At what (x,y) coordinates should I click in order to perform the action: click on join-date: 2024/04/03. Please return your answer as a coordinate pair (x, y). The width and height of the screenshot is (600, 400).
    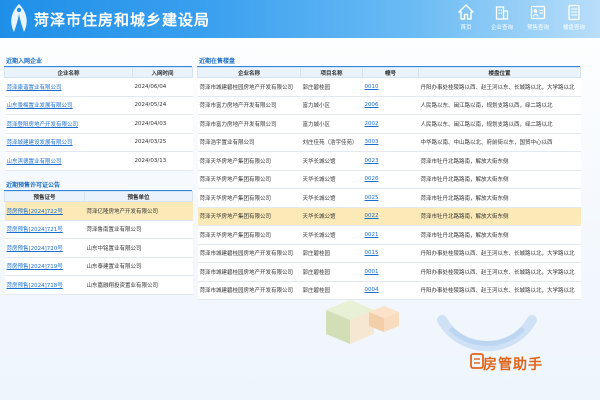
    Looking at the image, I should click on (162, 124).